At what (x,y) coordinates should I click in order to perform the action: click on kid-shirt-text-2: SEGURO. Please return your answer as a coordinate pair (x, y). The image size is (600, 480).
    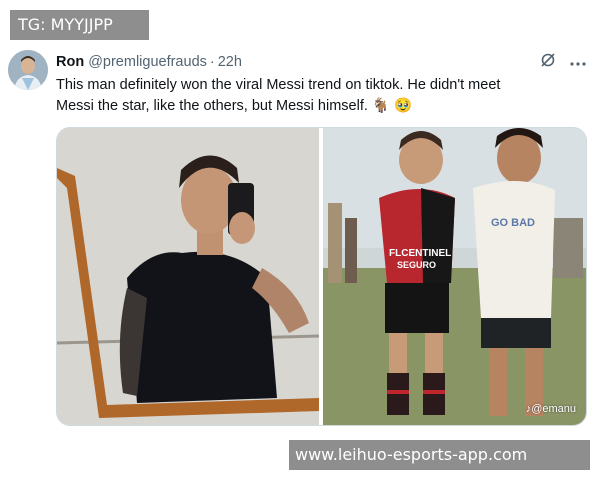
    Looking at the image, I should click on (416, 265).